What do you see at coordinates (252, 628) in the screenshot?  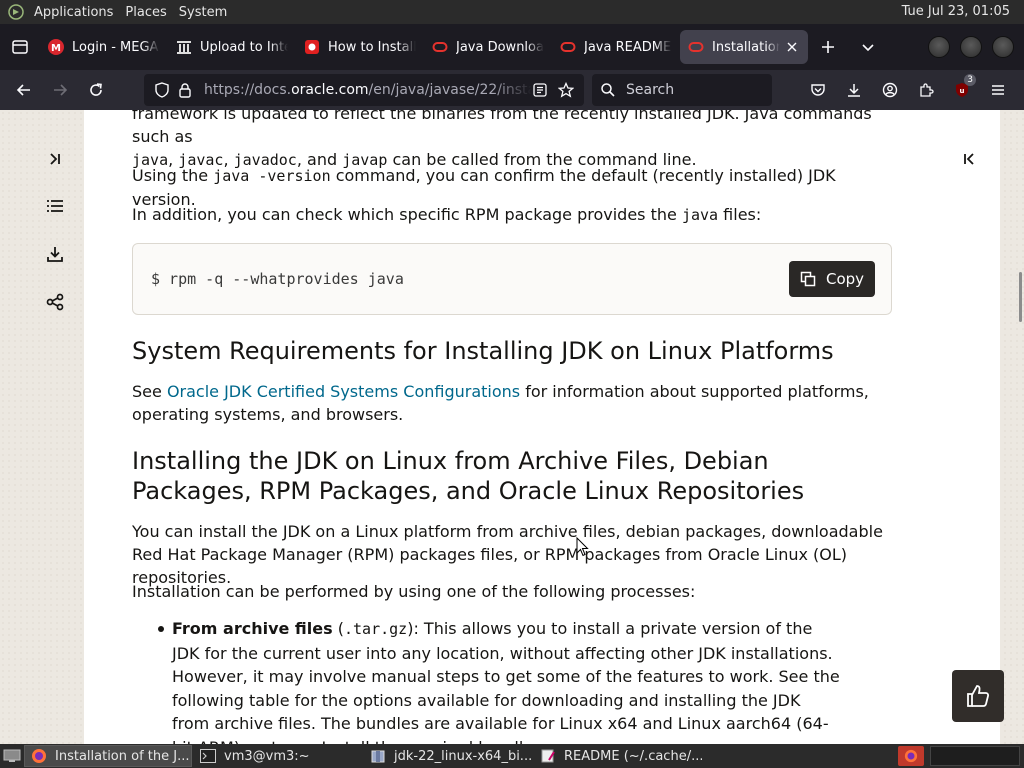 I see `list-item-title: From archive files` at bounding box center [252, 628].